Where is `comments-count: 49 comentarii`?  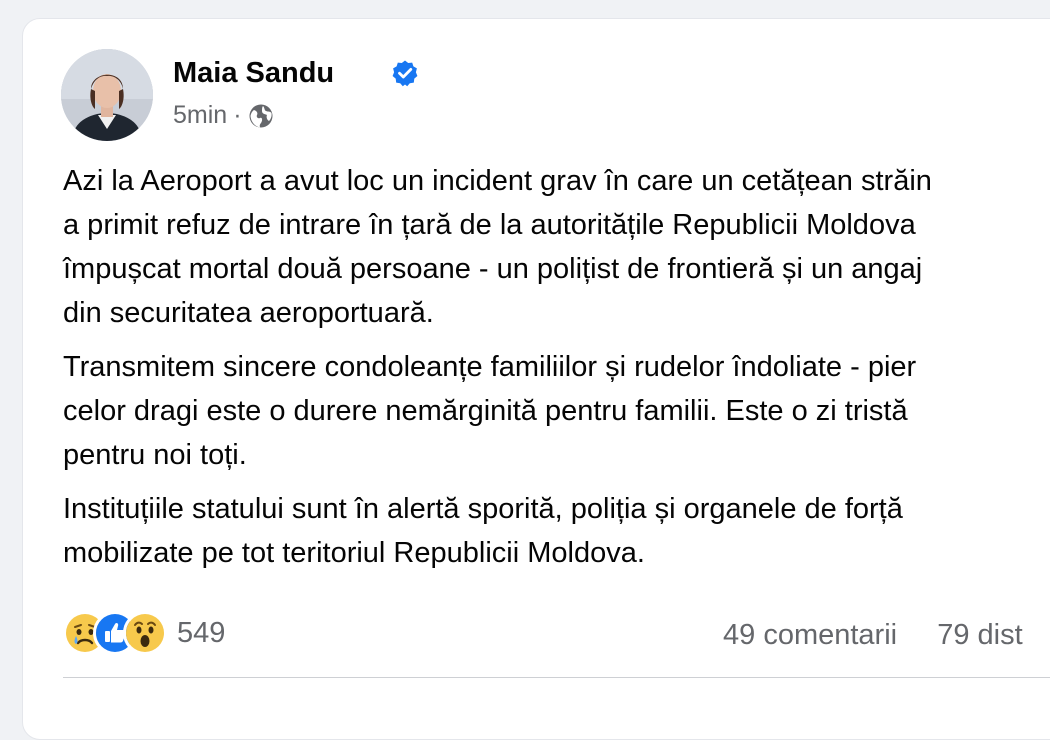
comments-count: 49 comentarii is located at coordinates (810, 635).